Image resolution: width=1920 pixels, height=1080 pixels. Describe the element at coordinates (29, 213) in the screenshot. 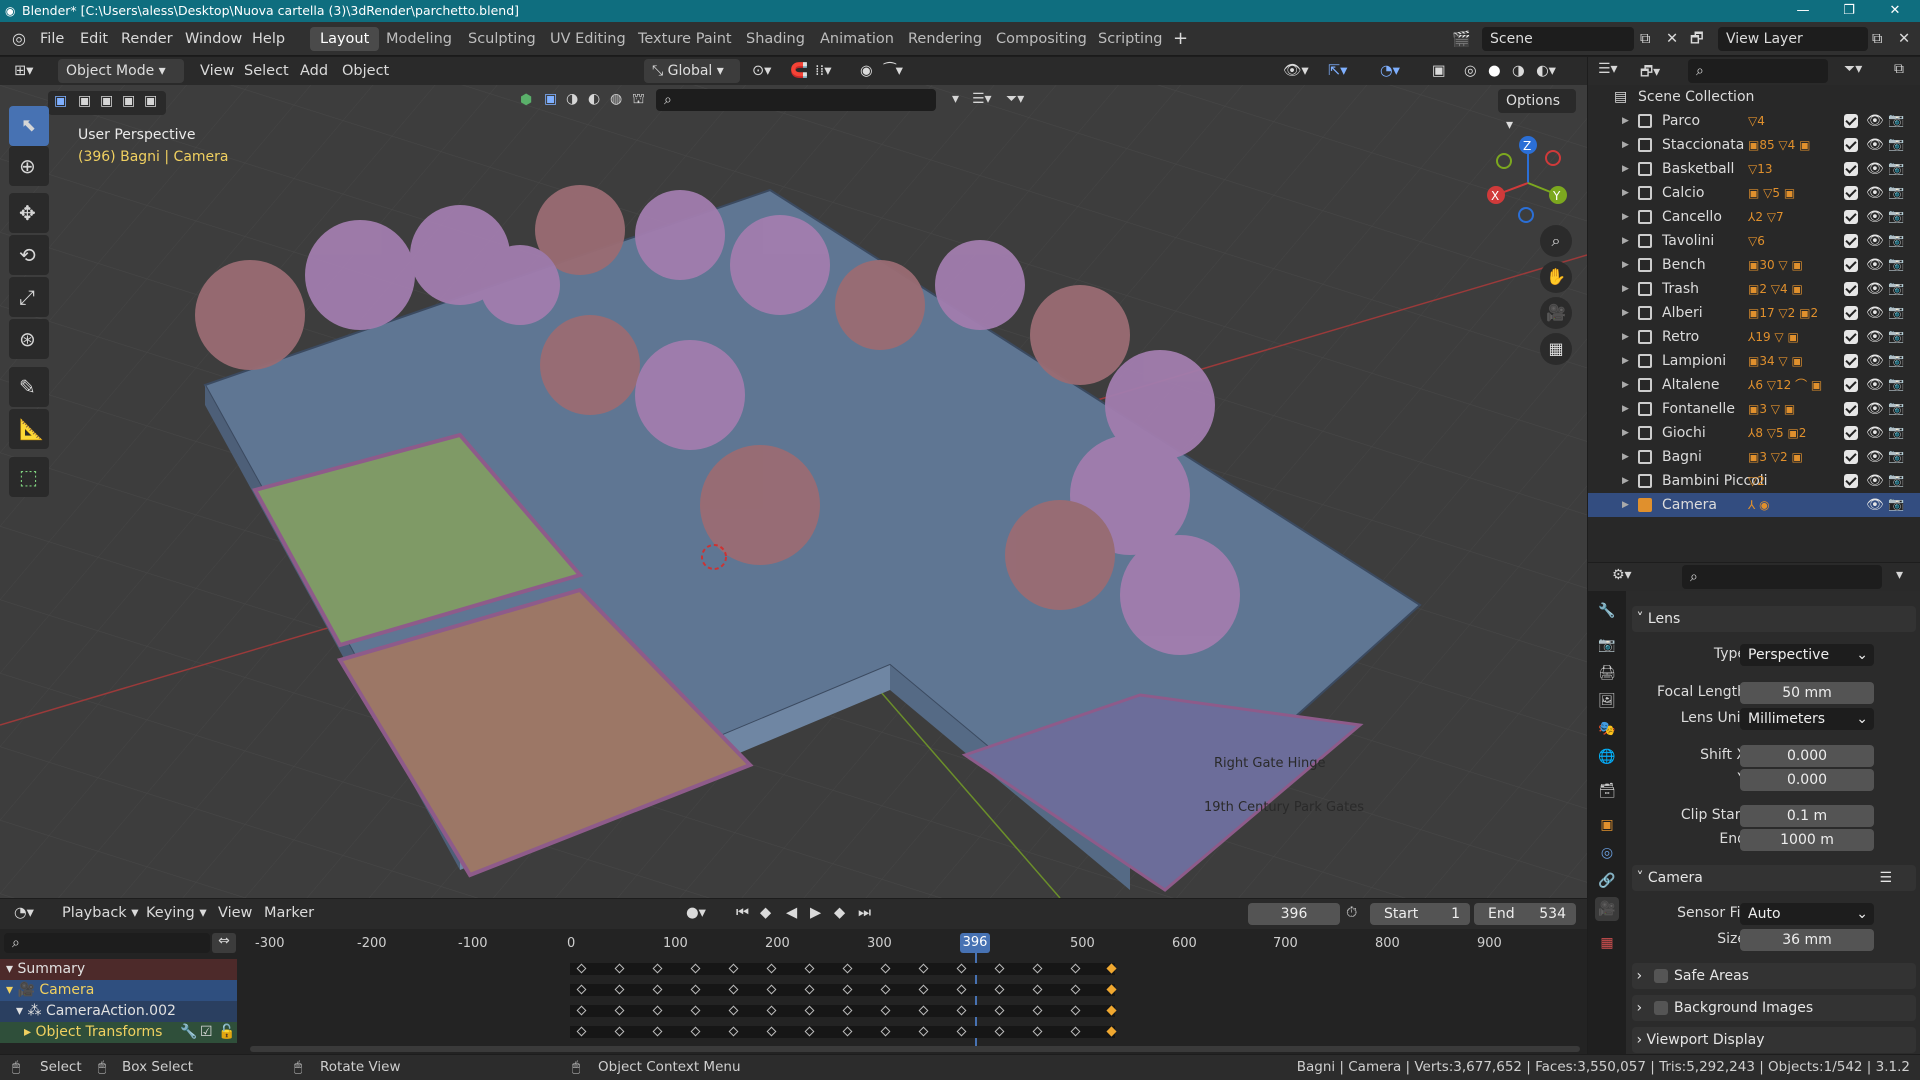

I see `tool-move: ✥` at that location.